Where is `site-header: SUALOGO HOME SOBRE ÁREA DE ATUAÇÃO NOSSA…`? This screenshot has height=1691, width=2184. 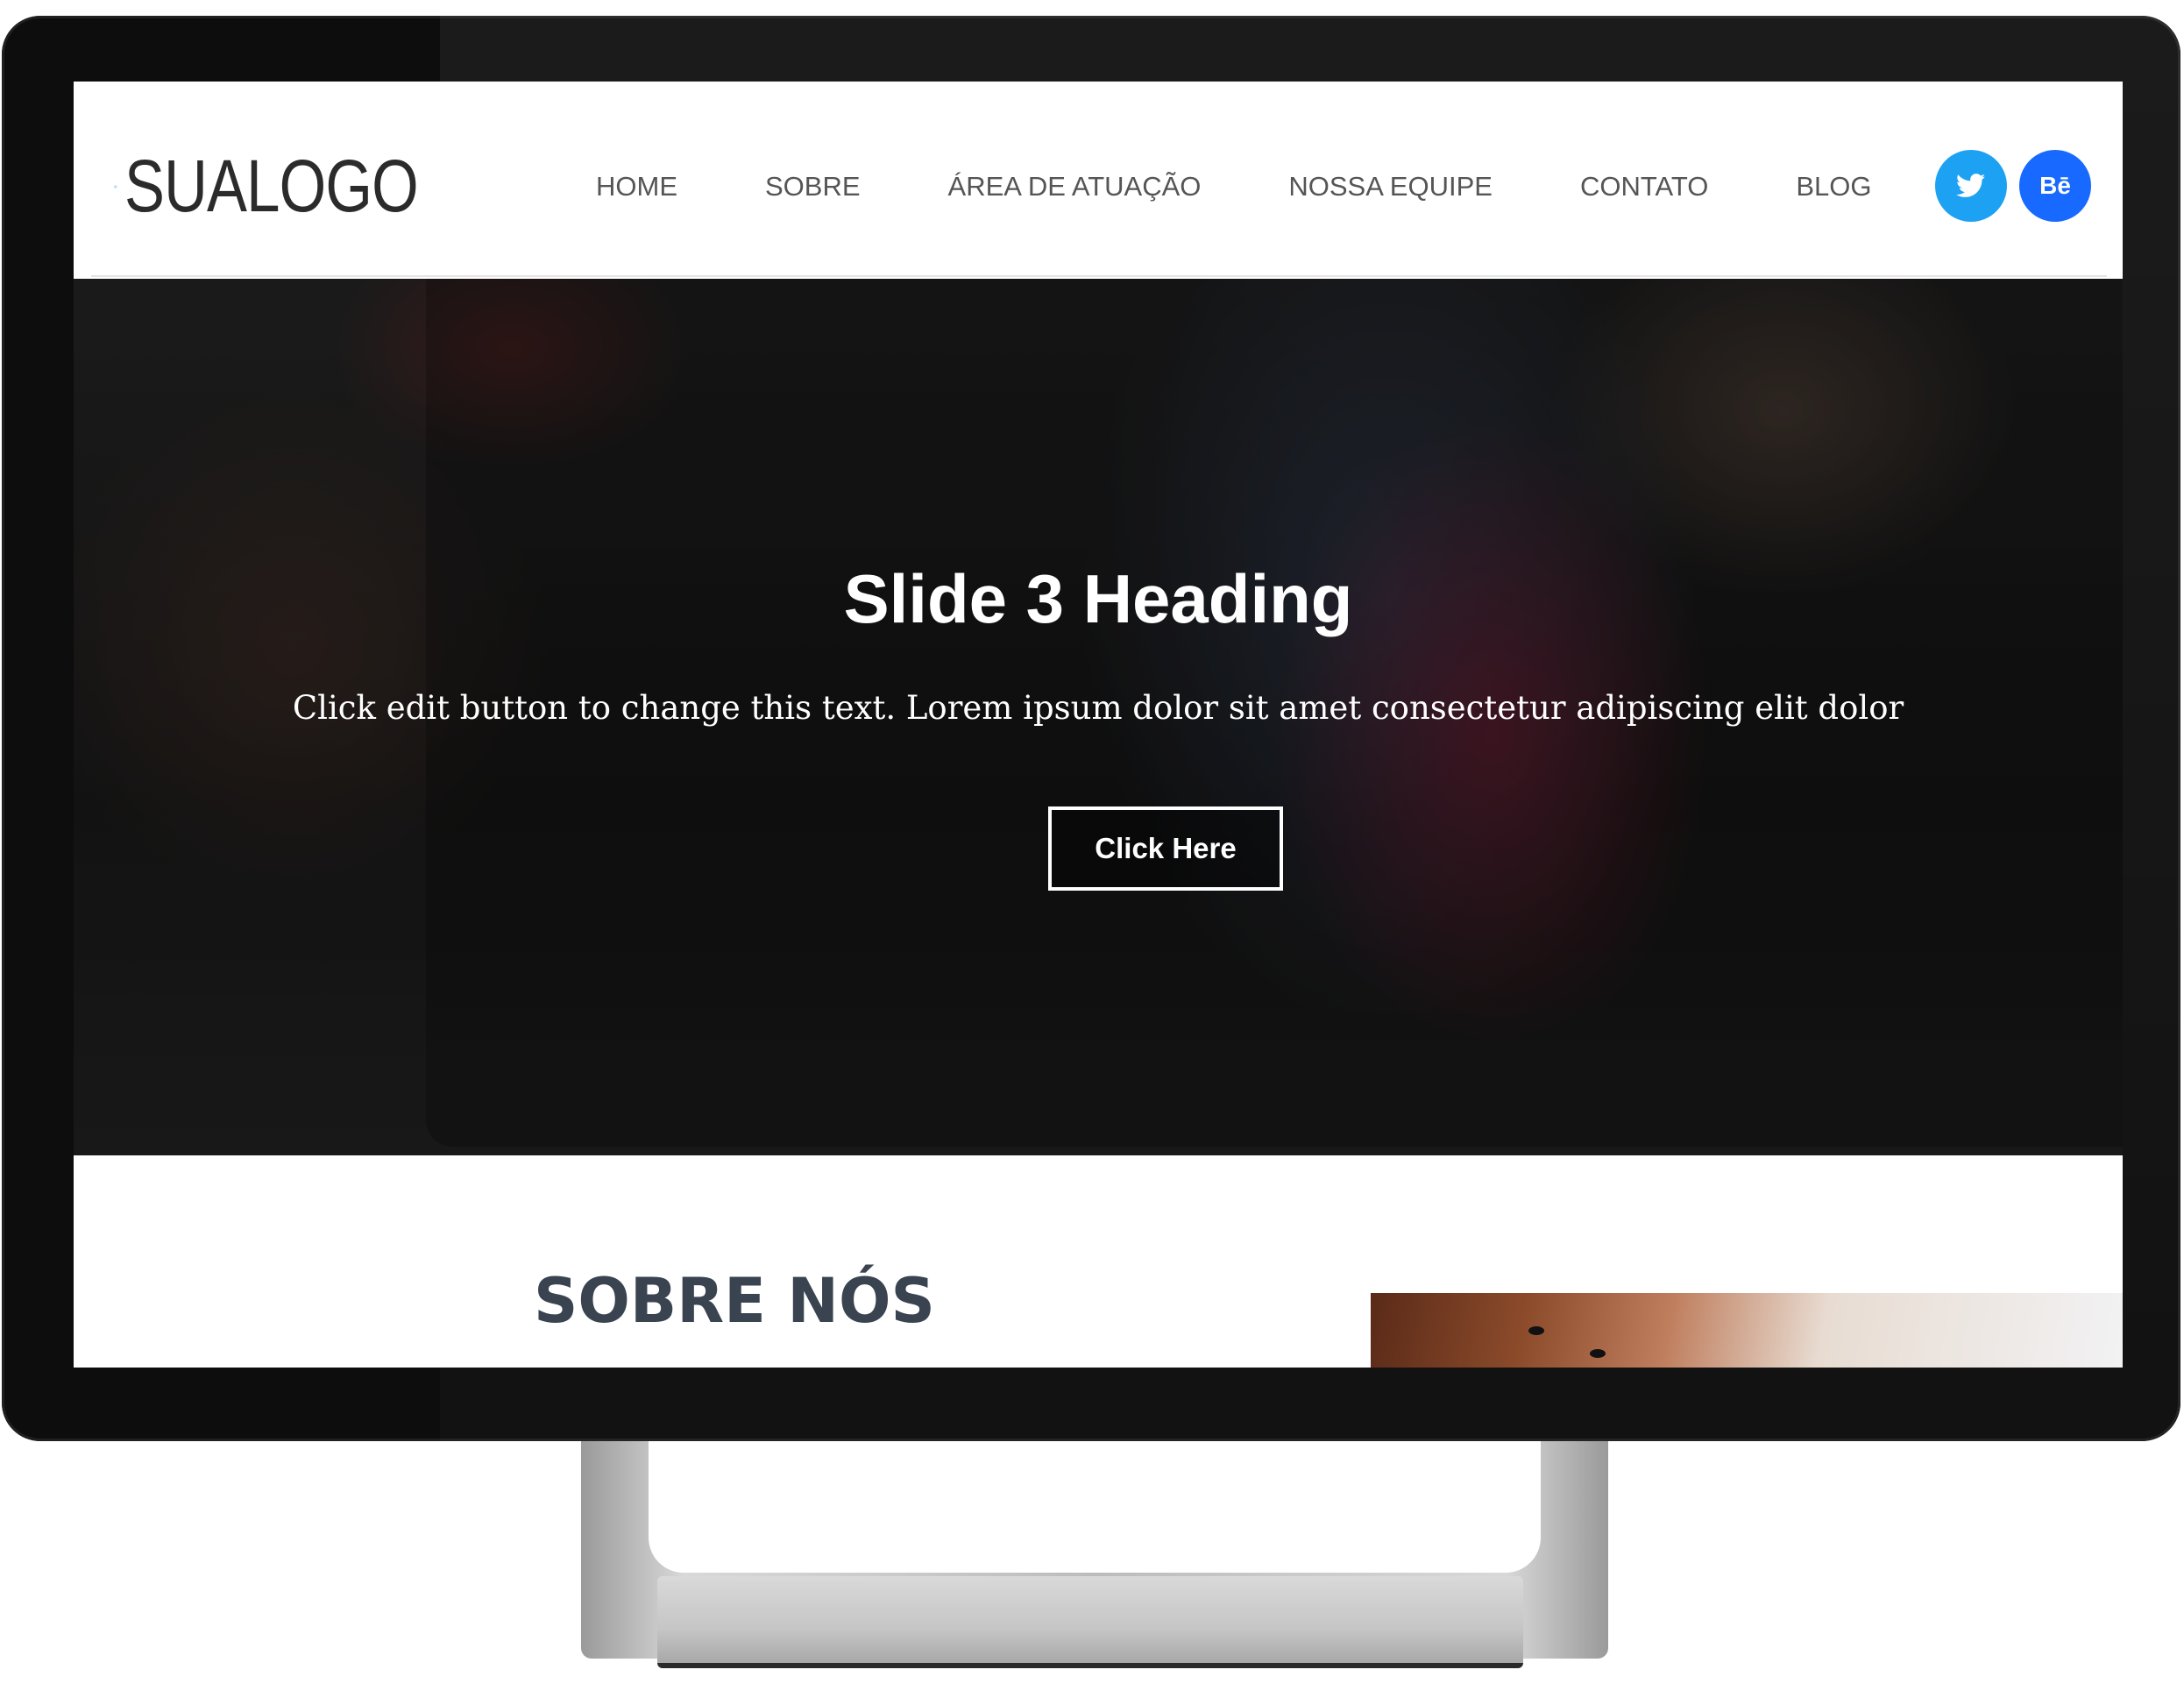 site-header: SUALOGO HOME SOBRE ÁREA DE ATUAÇÃO NOSSA… is located at coordinates (1099, 187).